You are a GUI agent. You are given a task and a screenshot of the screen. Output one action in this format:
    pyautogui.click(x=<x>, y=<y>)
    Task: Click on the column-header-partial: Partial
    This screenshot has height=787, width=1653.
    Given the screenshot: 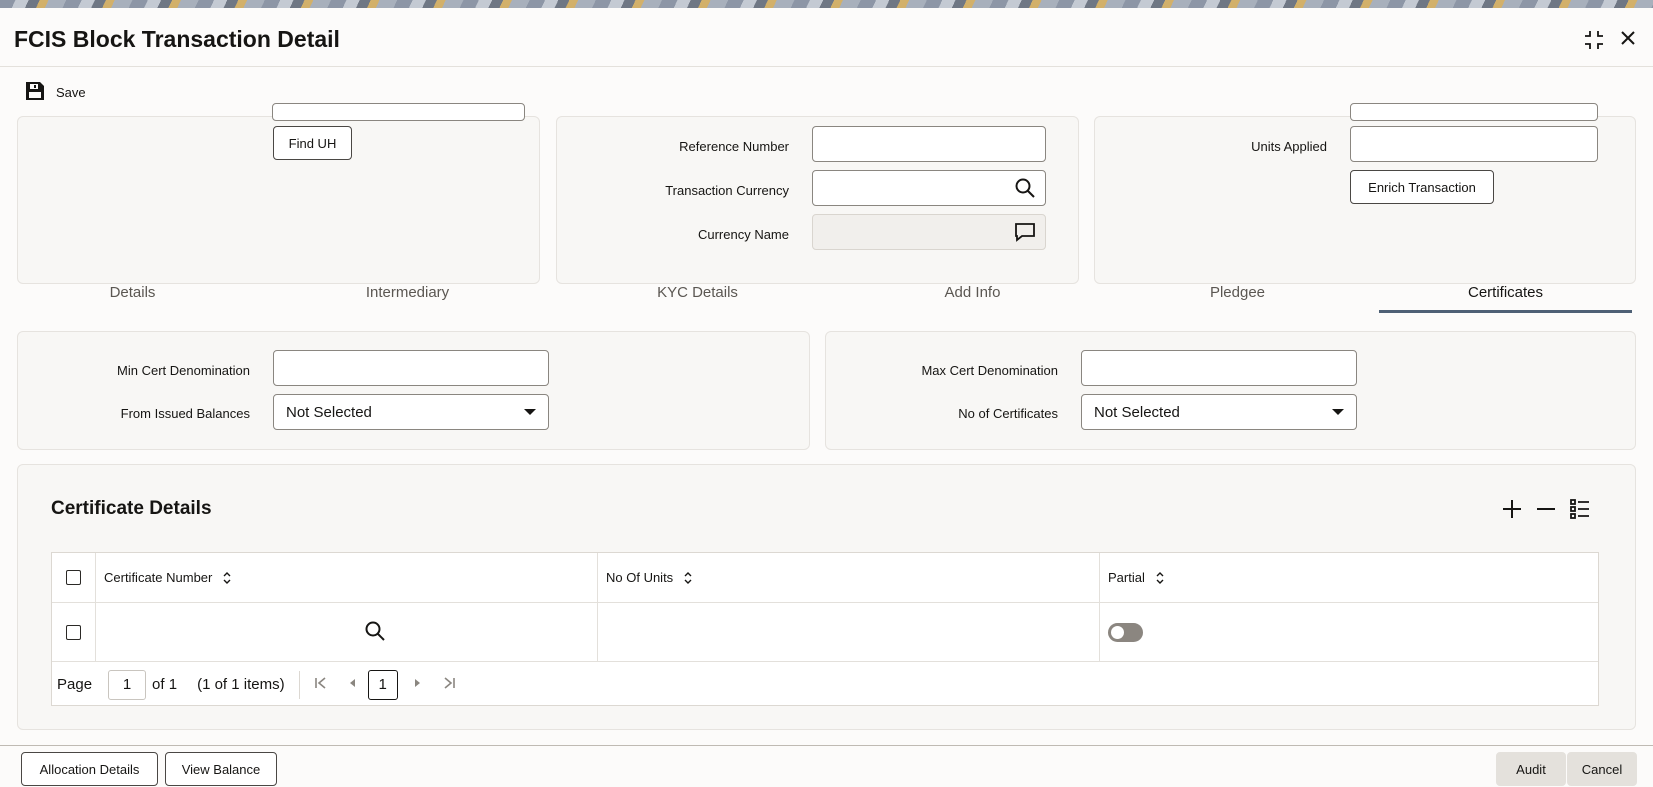 What is the action you would take?
    pyautogui.click(x=1349, y=578)
    